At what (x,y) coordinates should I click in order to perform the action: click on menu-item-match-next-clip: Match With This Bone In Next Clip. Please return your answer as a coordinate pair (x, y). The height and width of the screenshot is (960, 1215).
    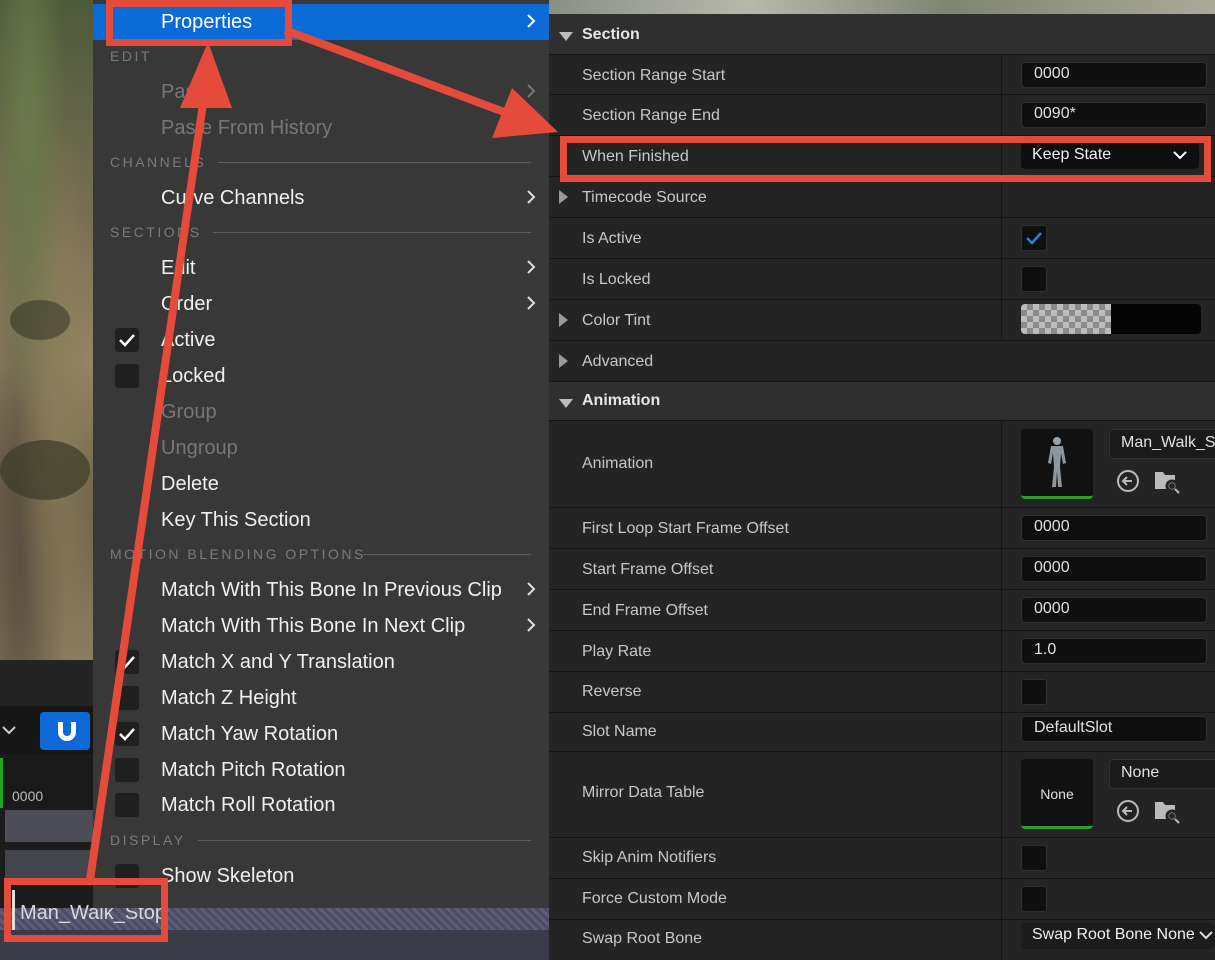
    Looking at the image, I should click on (321, 626).